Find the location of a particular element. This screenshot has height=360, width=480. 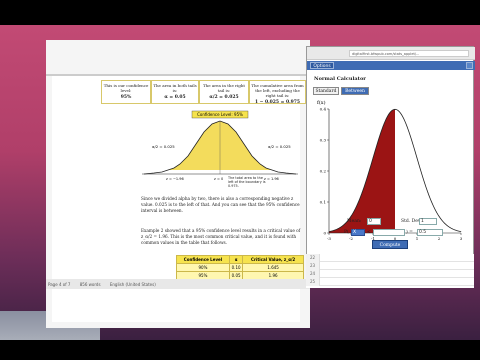

z-left-label: z = −1.96 is located at coordinates (175, 179).